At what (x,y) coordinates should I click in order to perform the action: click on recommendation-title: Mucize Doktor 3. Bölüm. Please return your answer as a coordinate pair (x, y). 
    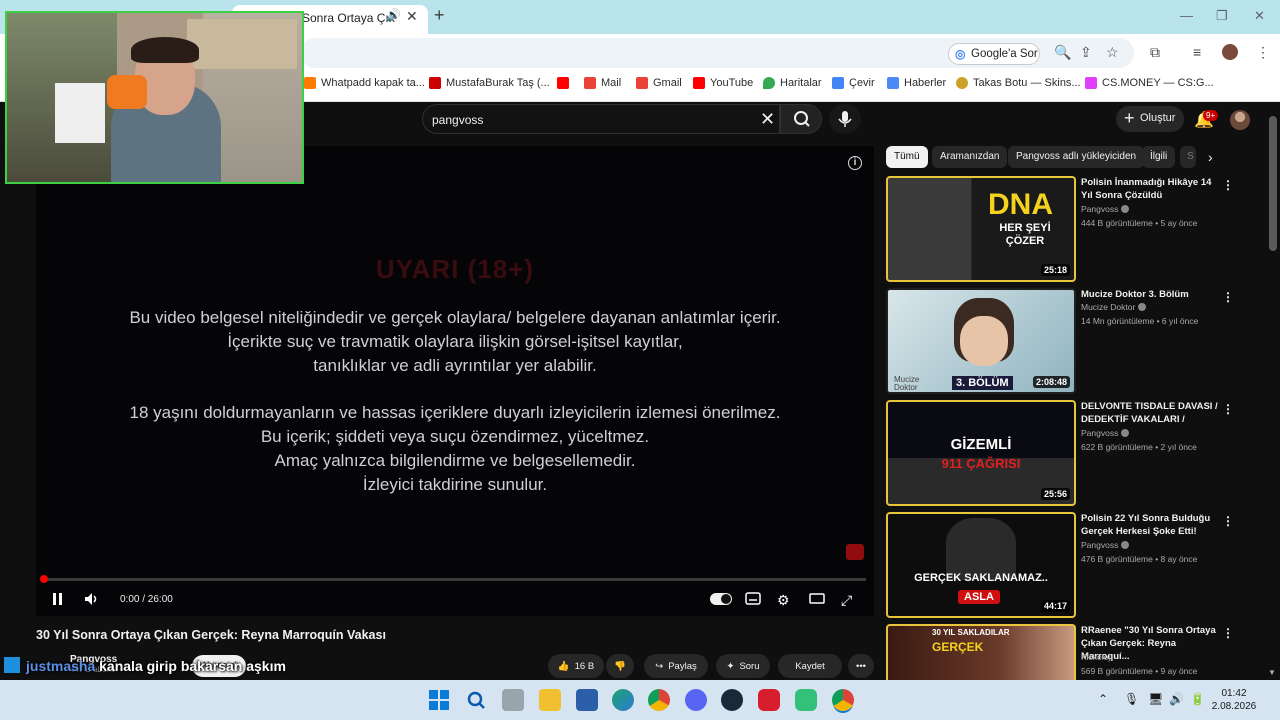
    Looking at the image, I should click on (1150, 294).